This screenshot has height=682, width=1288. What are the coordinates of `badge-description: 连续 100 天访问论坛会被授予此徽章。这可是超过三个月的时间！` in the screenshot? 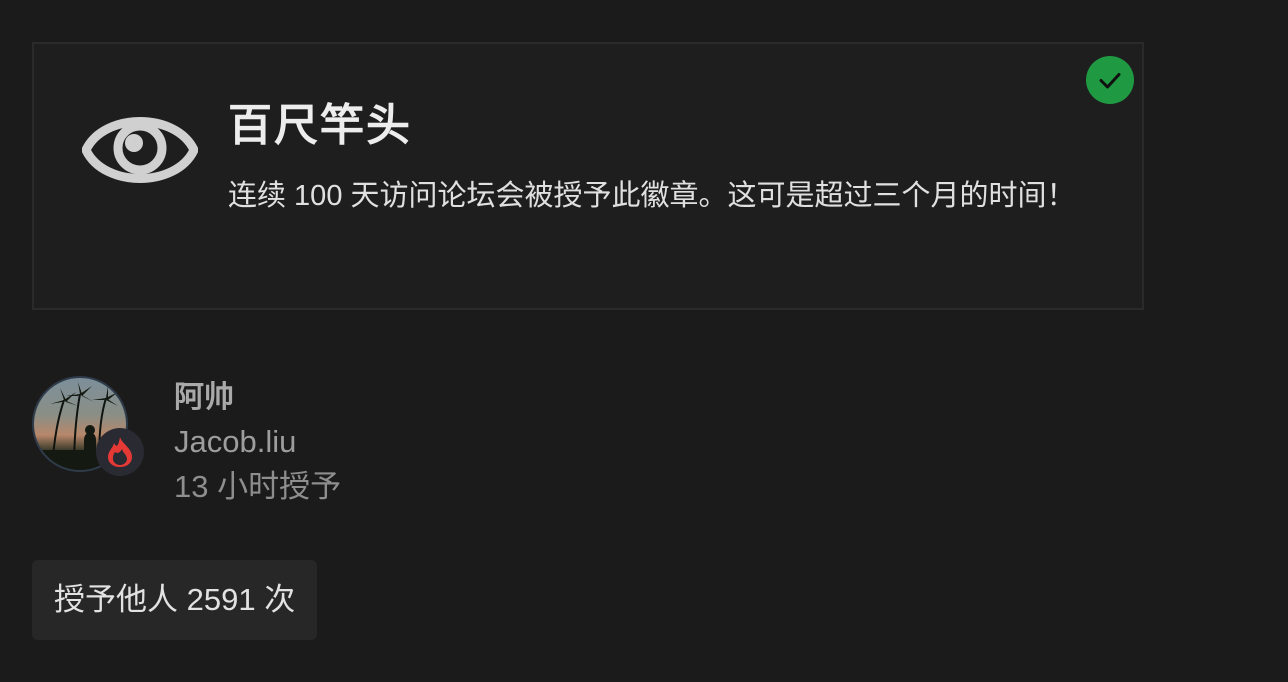 It's located at (652, 196).